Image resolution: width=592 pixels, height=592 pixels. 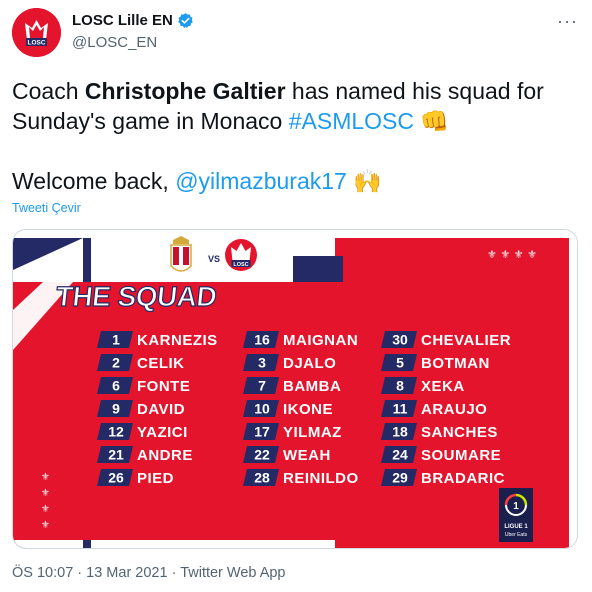 I want to click on tweet-timestamp: ÖS 10:07 · 13 Mar 2021 · Twitter Web App, so click(x=149, y=573).